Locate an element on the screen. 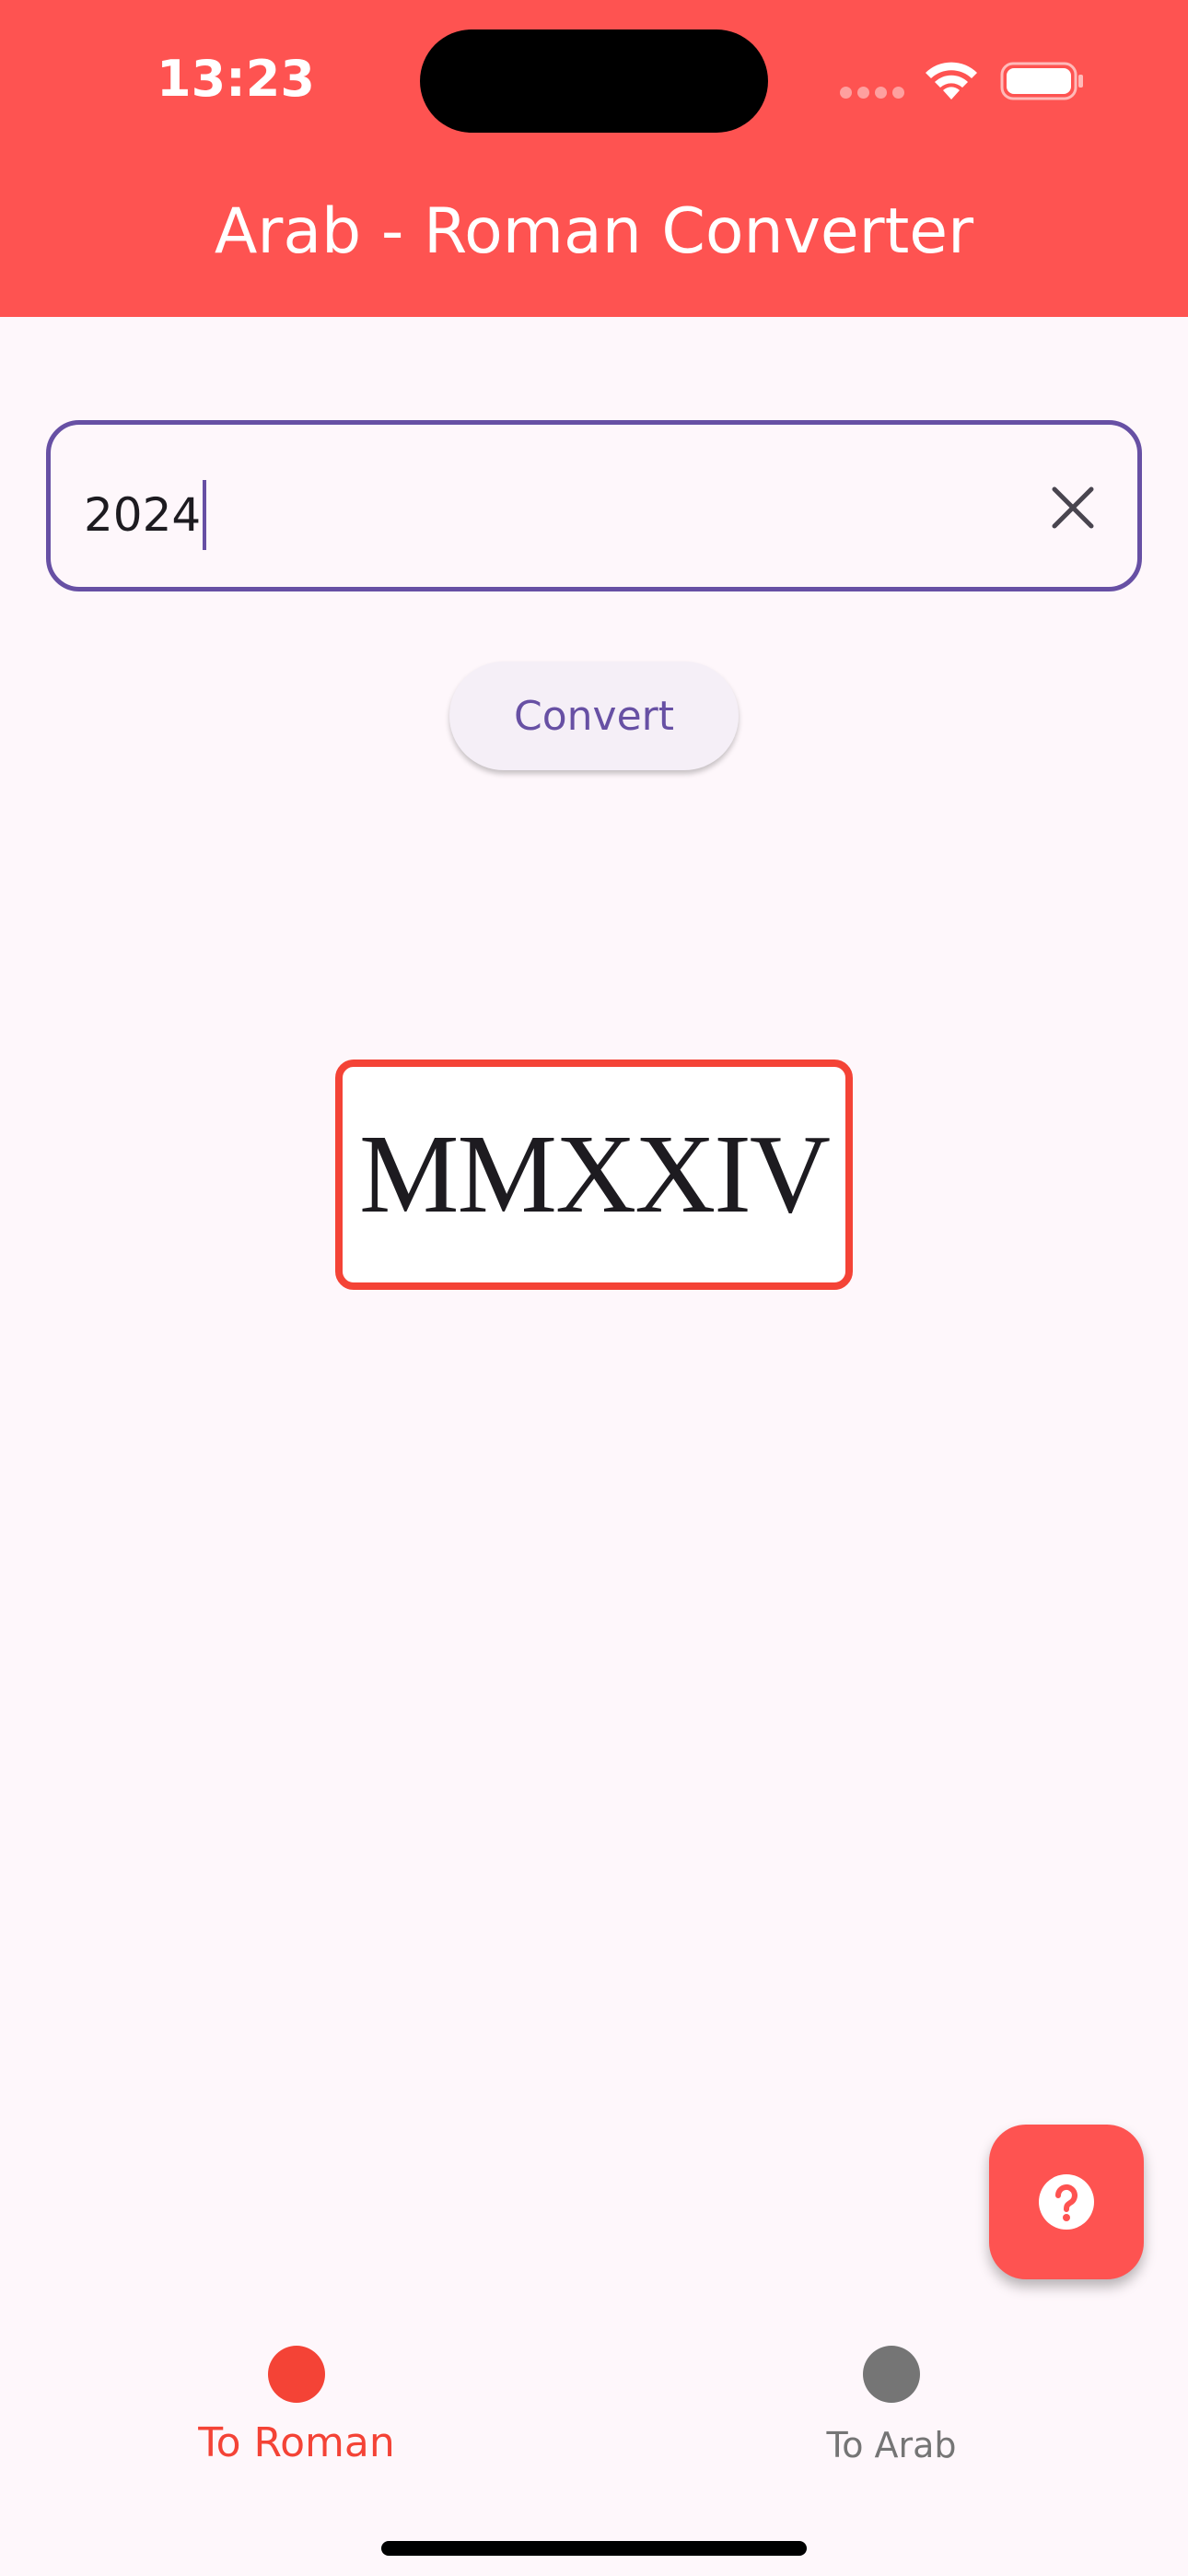  text-caret is located at coordinates (205, 515).